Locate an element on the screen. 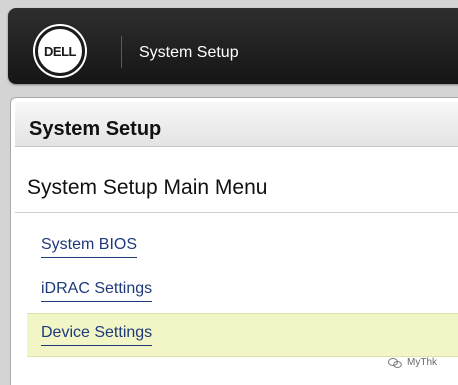  menu-item-device-settings: Device Settings is located at coordinates (242, 335).